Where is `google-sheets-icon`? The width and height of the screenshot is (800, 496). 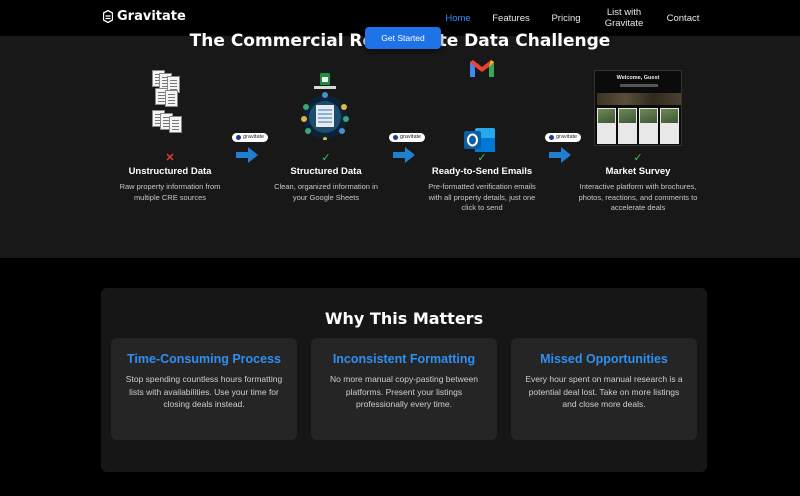
google-sheets-icon is located at coordinates (325, 106).